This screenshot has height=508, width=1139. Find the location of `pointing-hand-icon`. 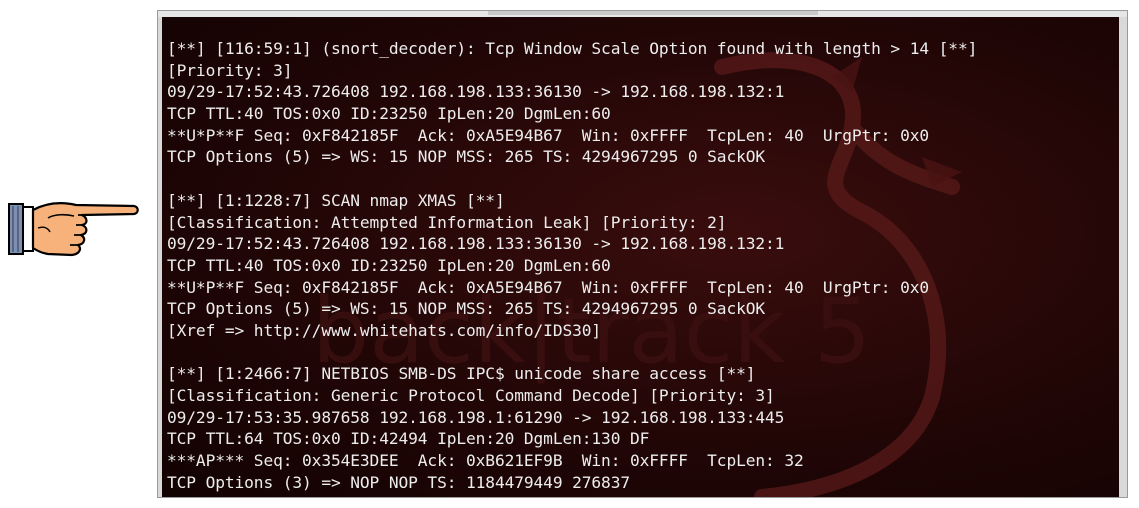

pointing-hand-icon is located at coordinates (73, 229).